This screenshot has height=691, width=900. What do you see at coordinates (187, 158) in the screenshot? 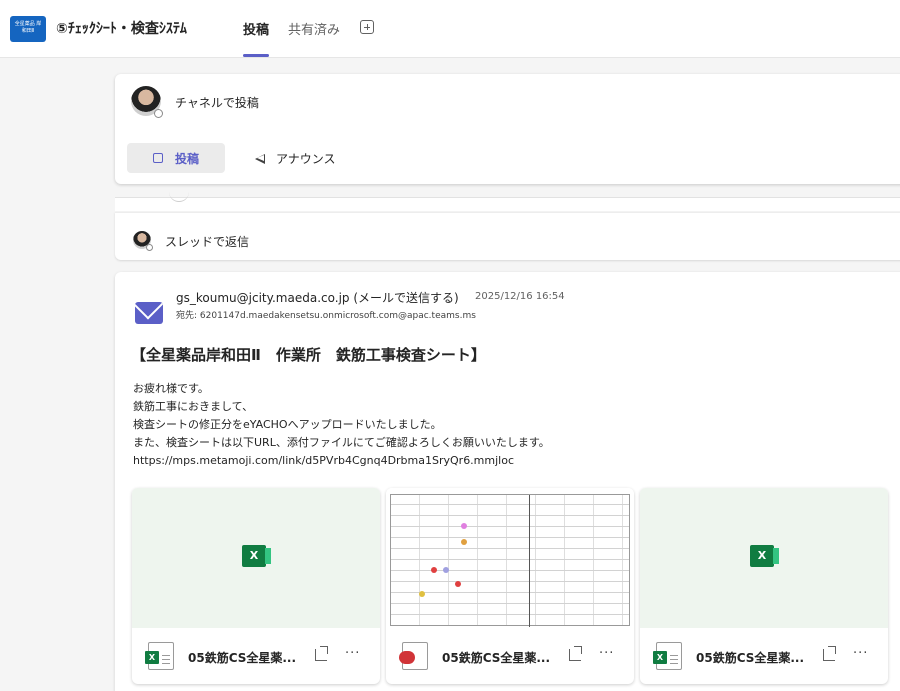
I see `post-mode-label: 投稿` at bounding box center [187, 158].